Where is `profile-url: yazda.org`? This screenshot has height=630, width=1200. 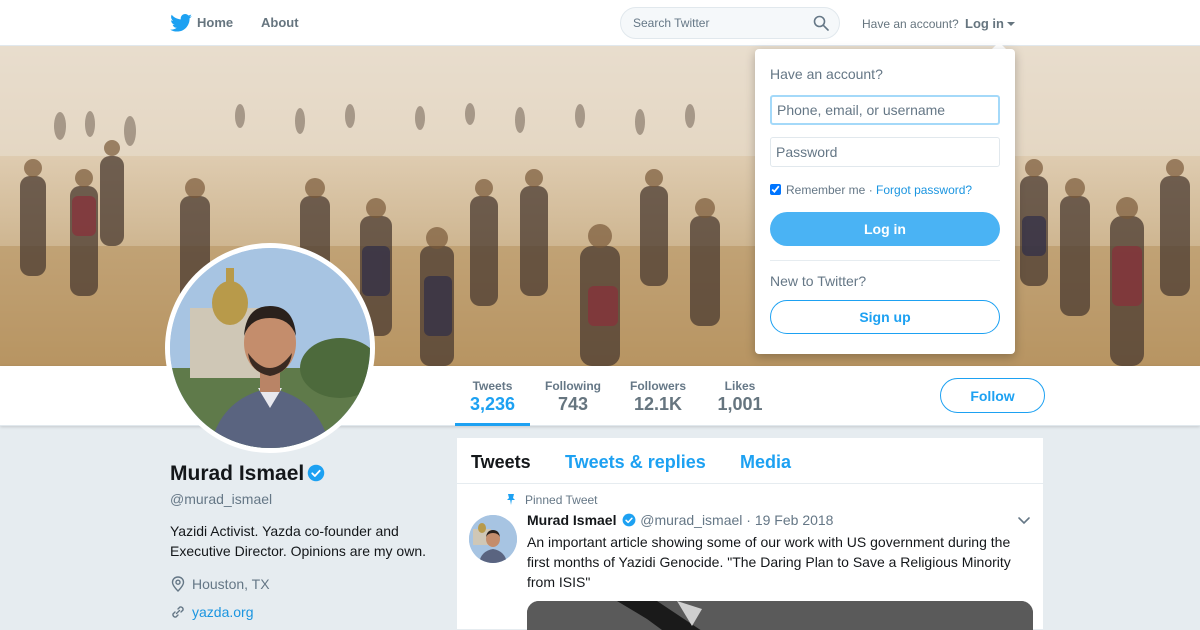 profile-url: yazda.org is located at coordinates (211, 612).